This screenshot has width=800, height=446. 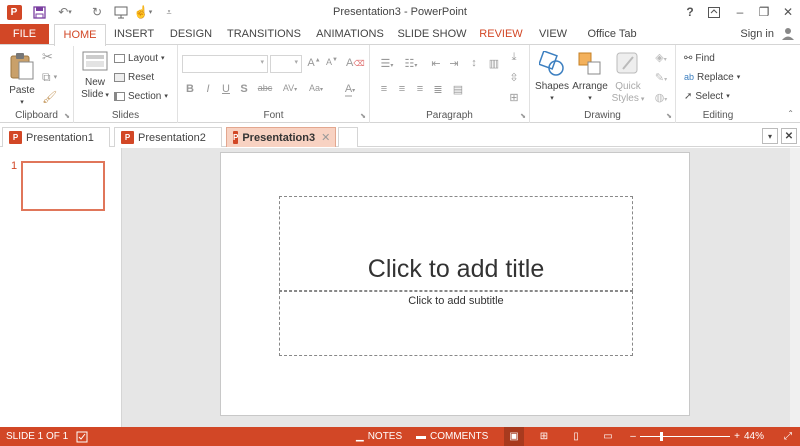 What do you see at coordinates (37, 436) in the screenshot?
I see `slide-count-status: SLIDE 1 OF 1` at bounding box center [37, 436].